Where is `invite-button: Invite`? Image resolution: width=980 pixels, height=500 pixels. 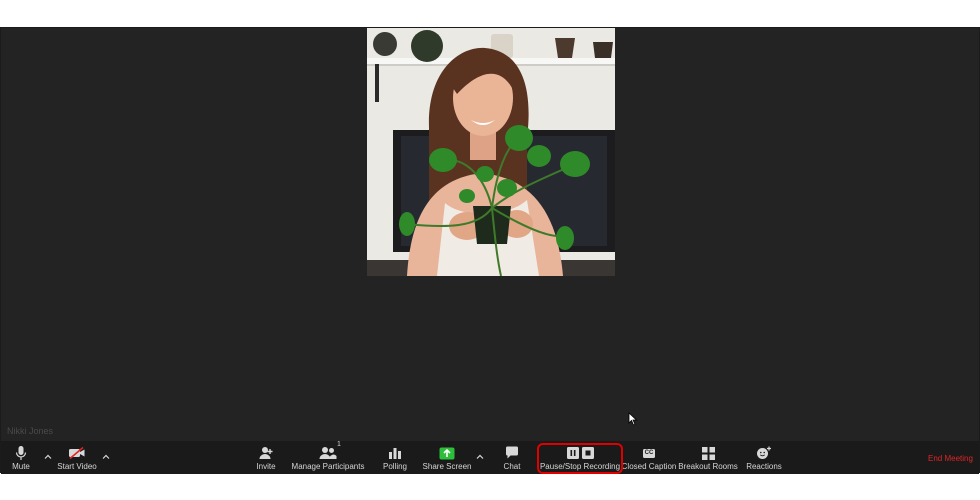 invite-button: Invite is located at coordinates (266, 457).